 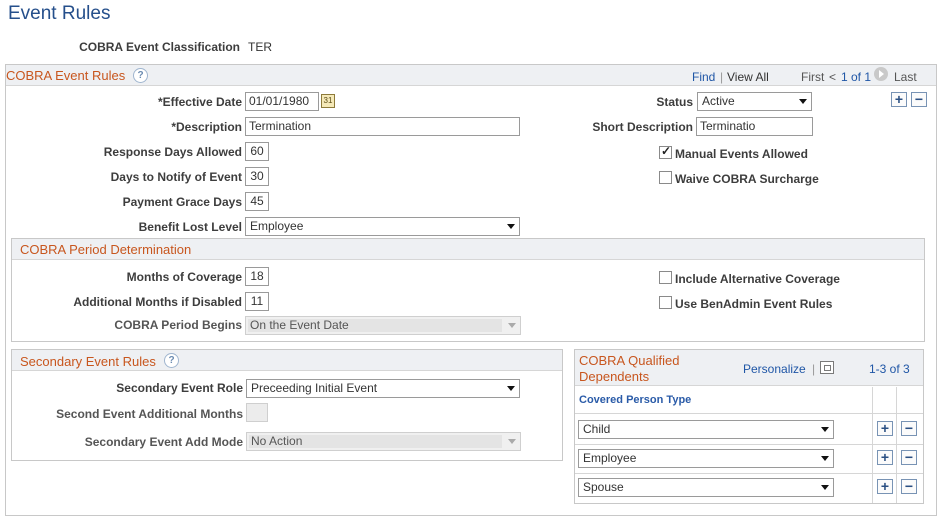 I want to click on secondary-role-select: Preceeding Initial Event, so click(x=383, y=388).